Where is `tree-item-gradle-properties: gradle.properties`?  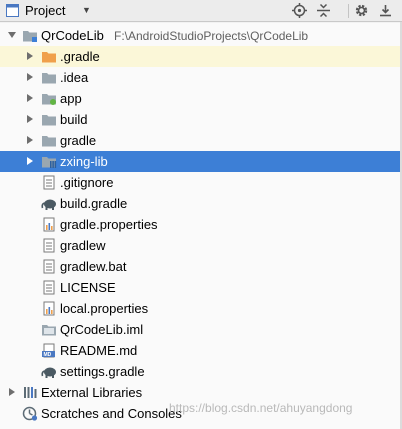 tree-item-gradle-properties: gradle.properties is located at coordinates (201, 224).